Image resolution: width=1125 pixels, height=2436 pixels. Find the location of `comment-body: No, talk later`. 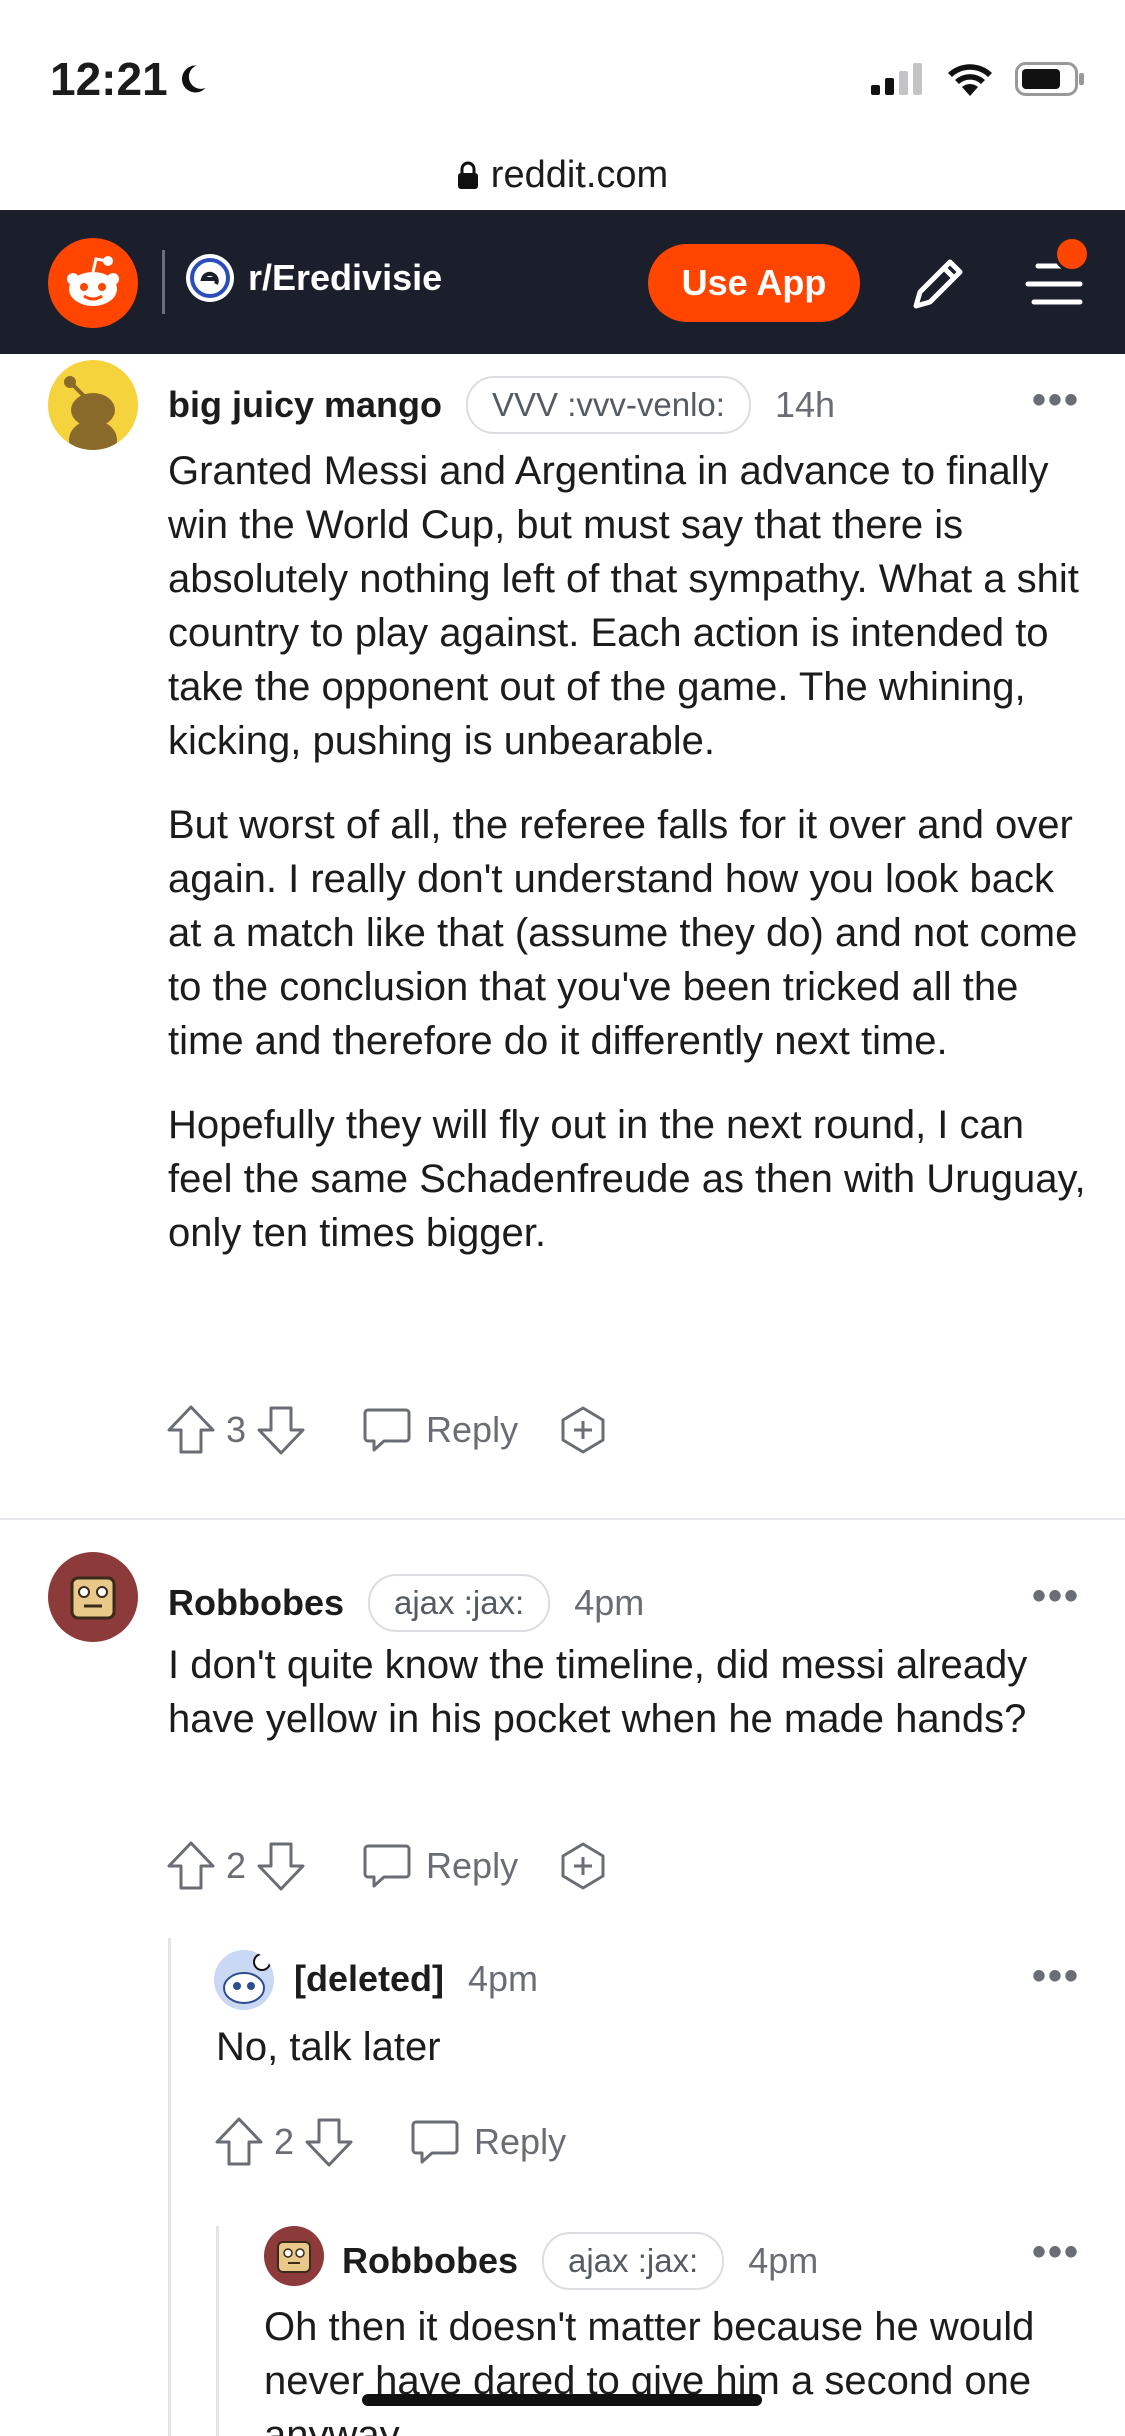

comment-body: No, talk later is located at coordinates (646, 2062).